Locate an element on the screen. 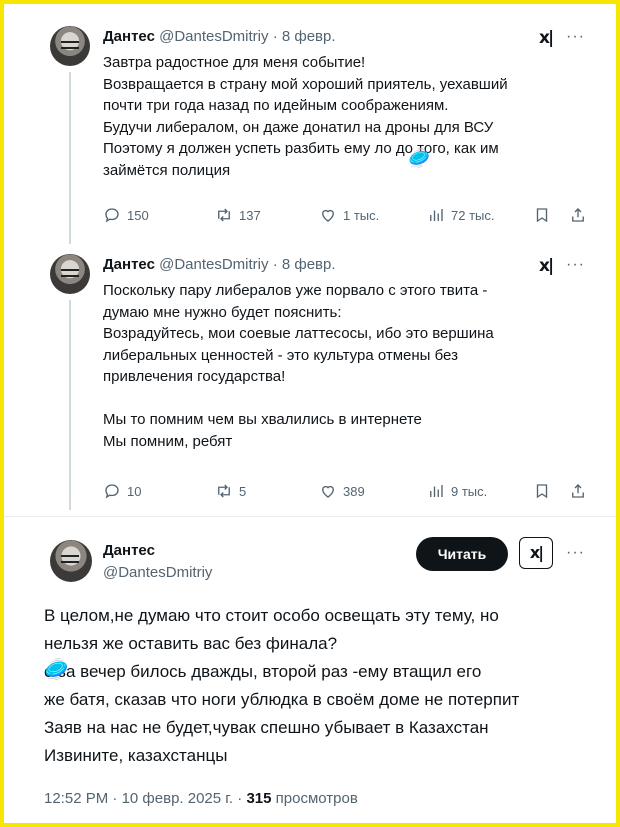 Image resolution: width=620 pixels, height=827 pixels. like-button: 1 тыс. is located at coordinates (349, 215).